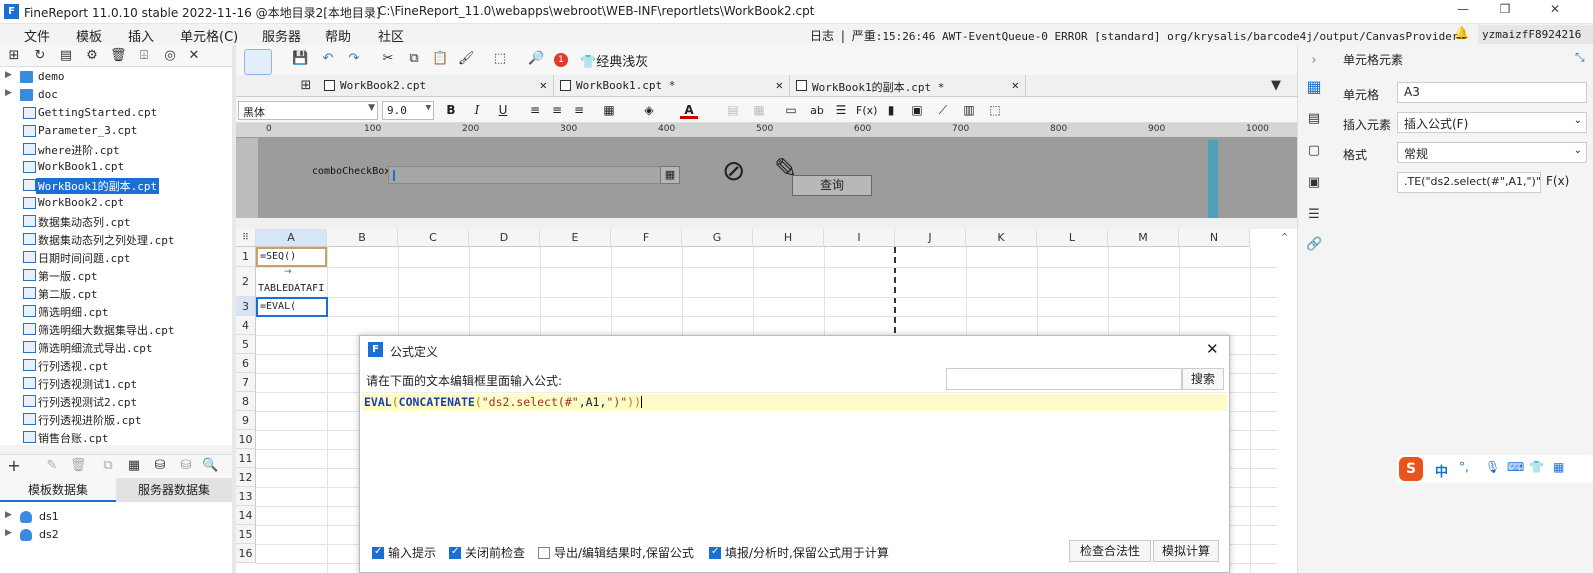 The image size is (1593, 573). What do you see at coordinates (116, 329) in the screenshot?
I see `tree-file: 筛选明细大数据集导出.cpt` at bounding box center [116, 329].